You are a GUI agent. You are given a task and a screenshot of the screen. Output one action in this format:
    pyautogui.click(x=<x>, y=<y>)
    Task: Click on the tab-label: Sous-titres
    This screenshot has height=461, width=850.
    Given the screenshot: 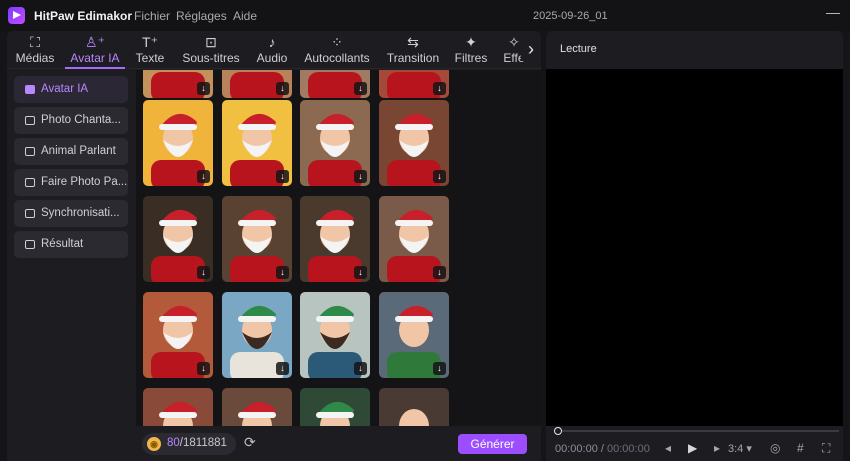 What is the action you would take?
    pyautogui.click(x=211, y=58)
    